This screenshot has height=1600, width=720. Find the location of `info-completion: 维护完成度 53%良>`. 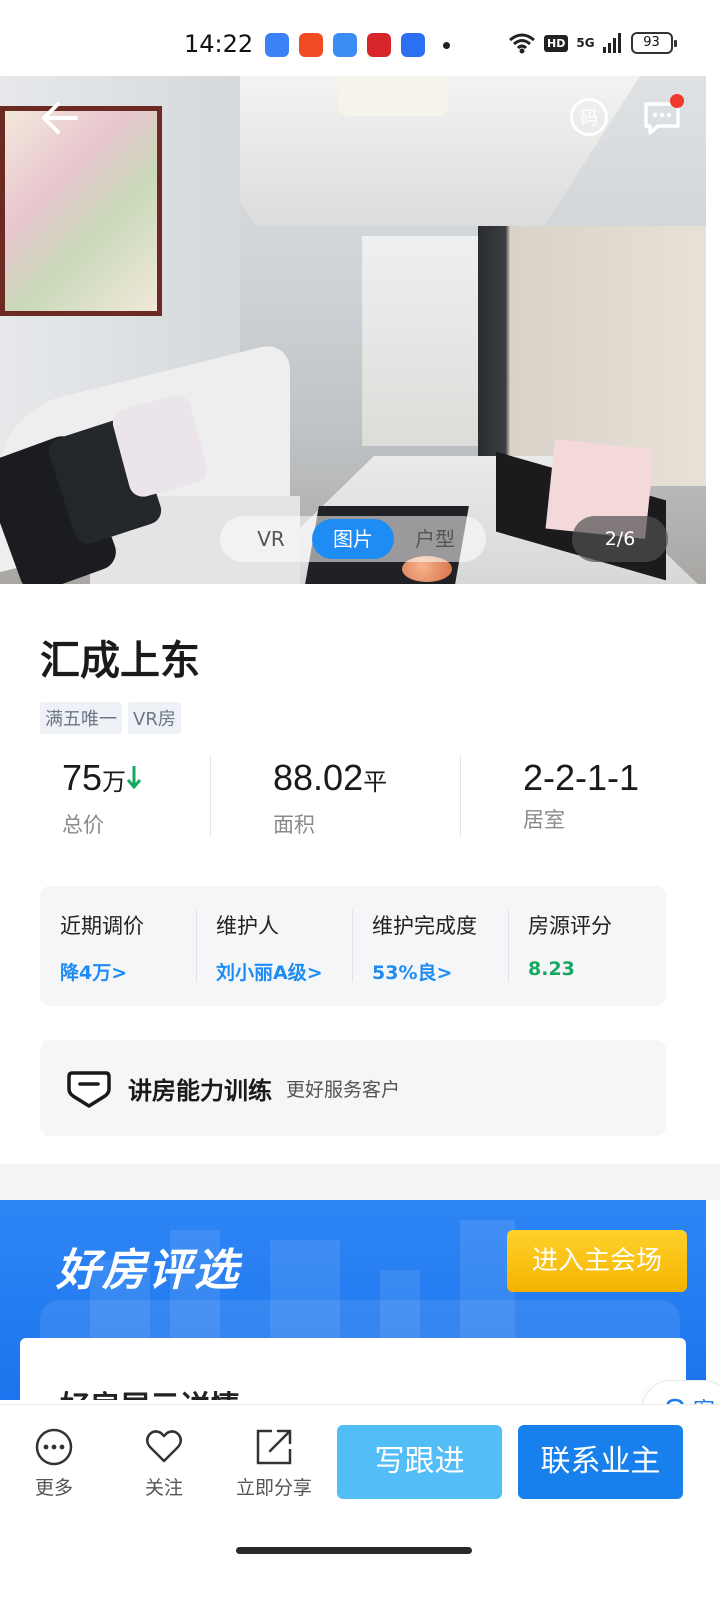

info-completion: 维护完成度 53%良> is located at coordinates (430, 958).